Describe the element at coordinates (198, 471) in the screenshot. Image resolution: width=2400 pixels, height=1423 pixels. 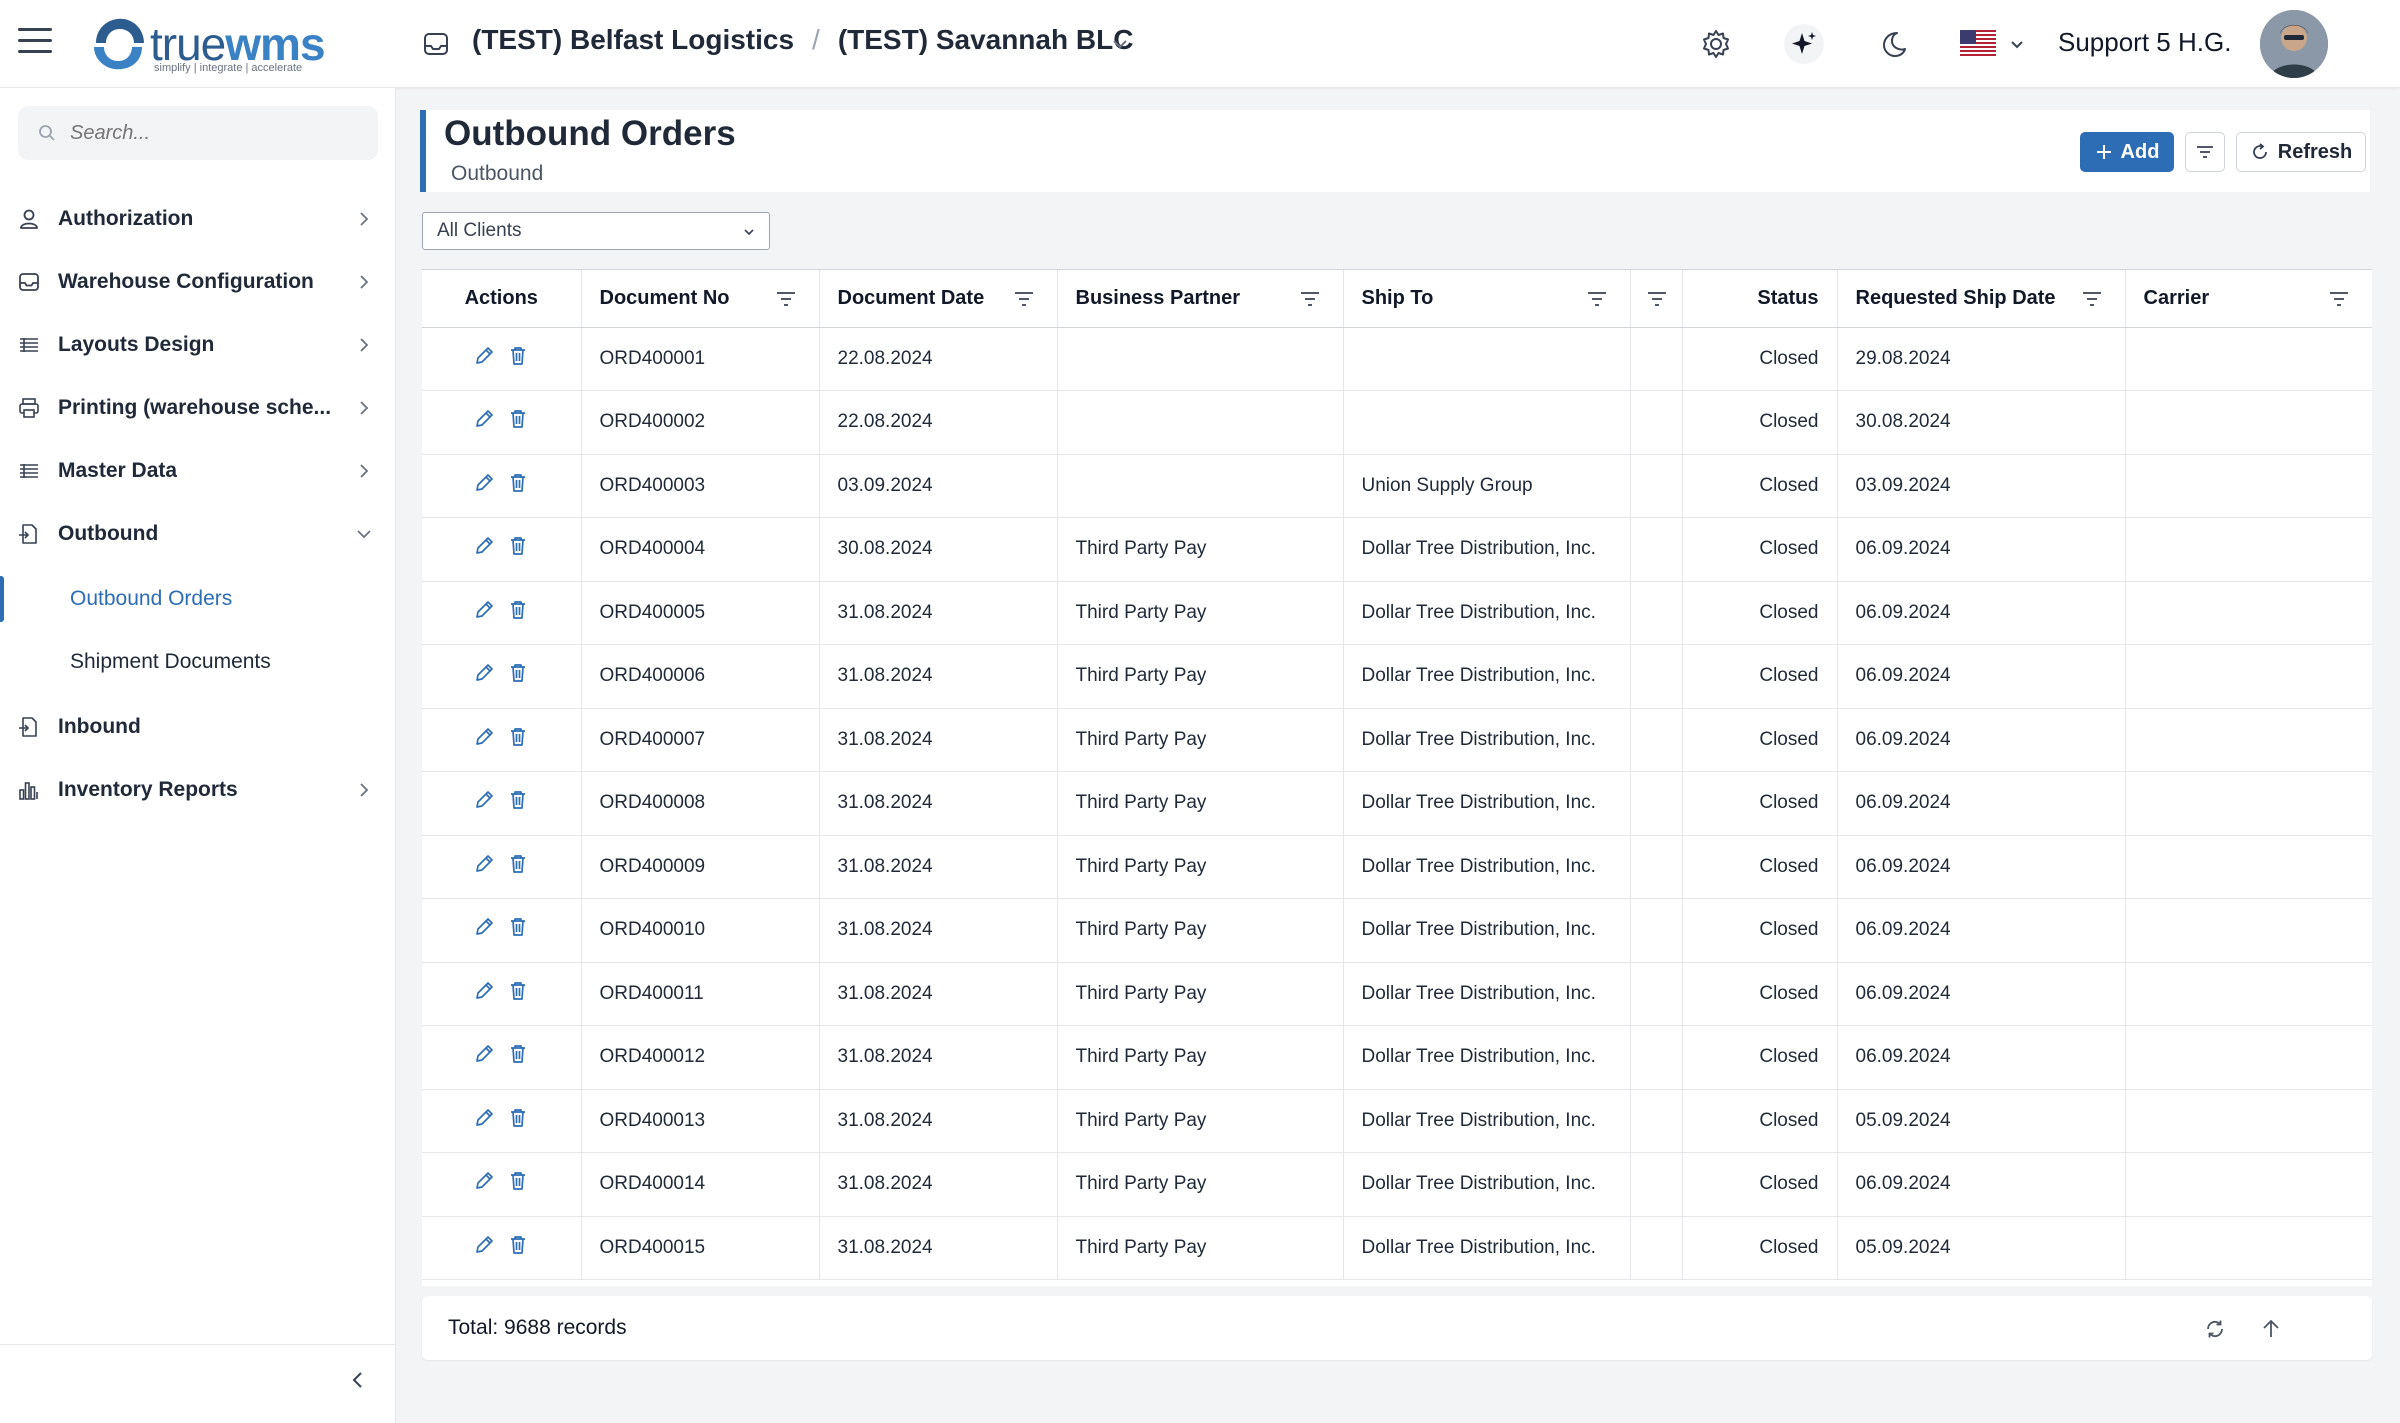
I see `sidebar-item-master-data: Master Data` at that location.